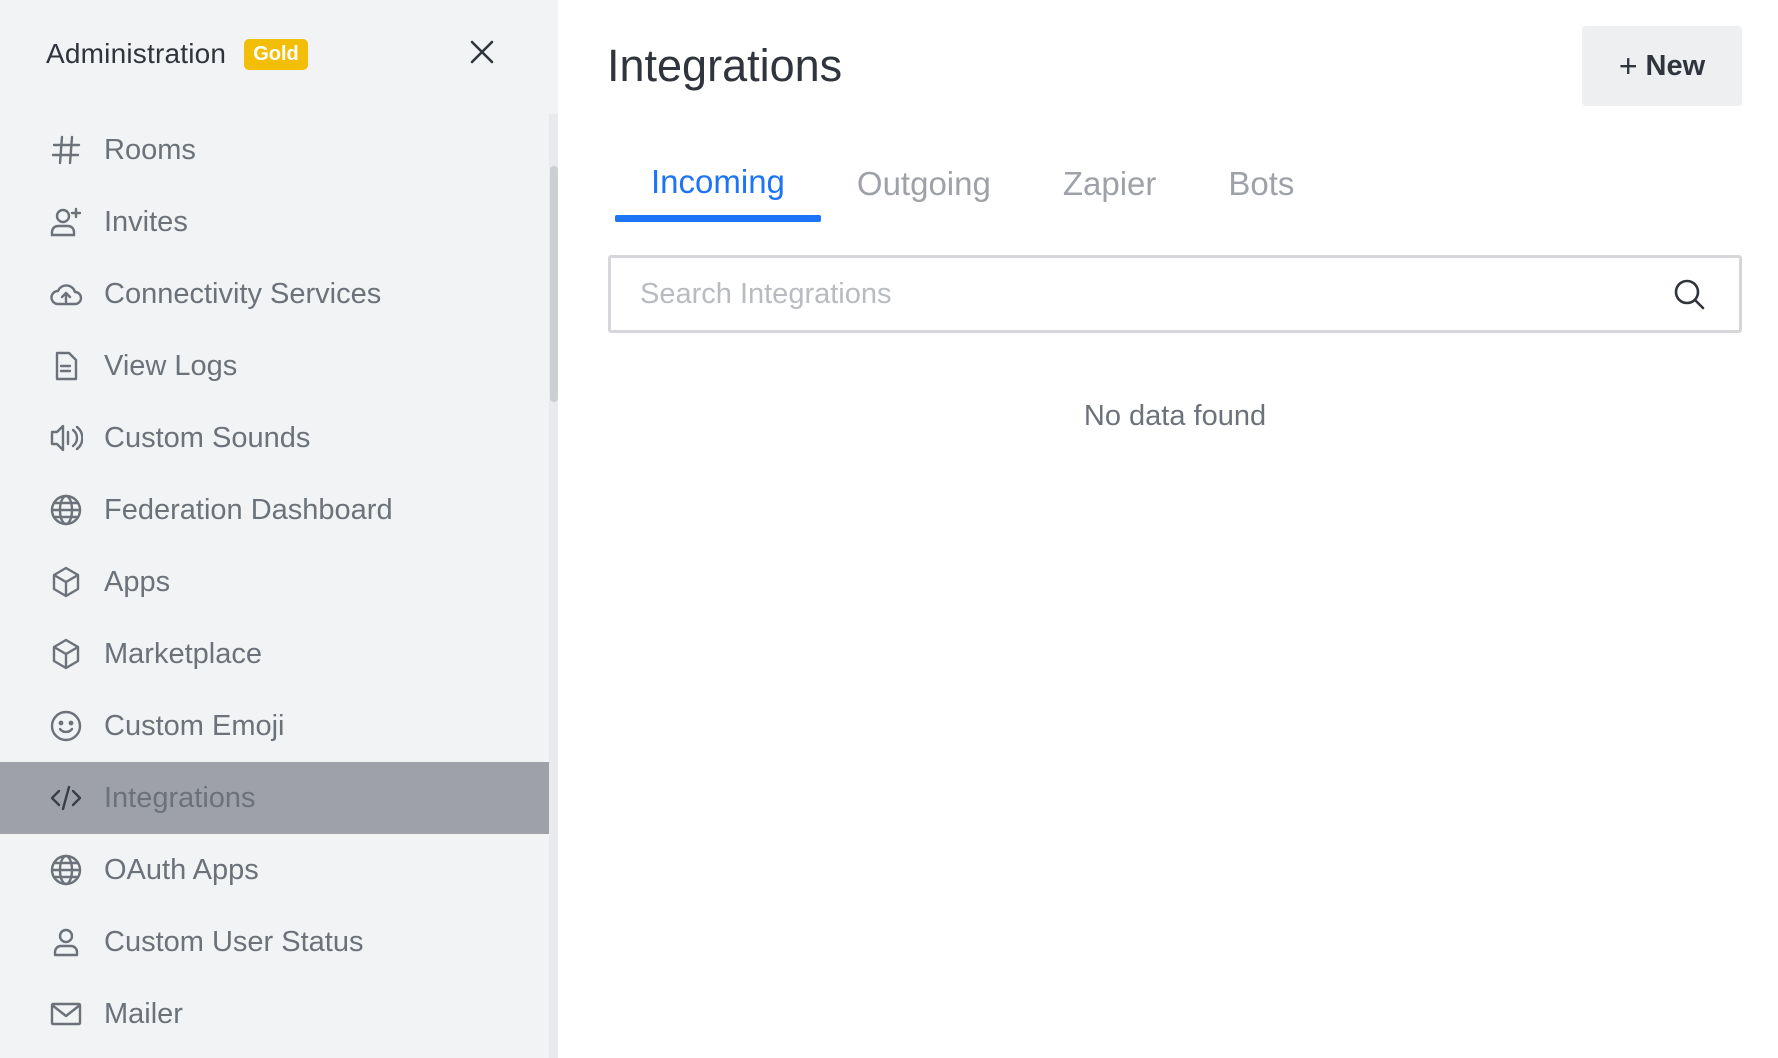  I want to click on page-title: Integrations, so click(725, 65).